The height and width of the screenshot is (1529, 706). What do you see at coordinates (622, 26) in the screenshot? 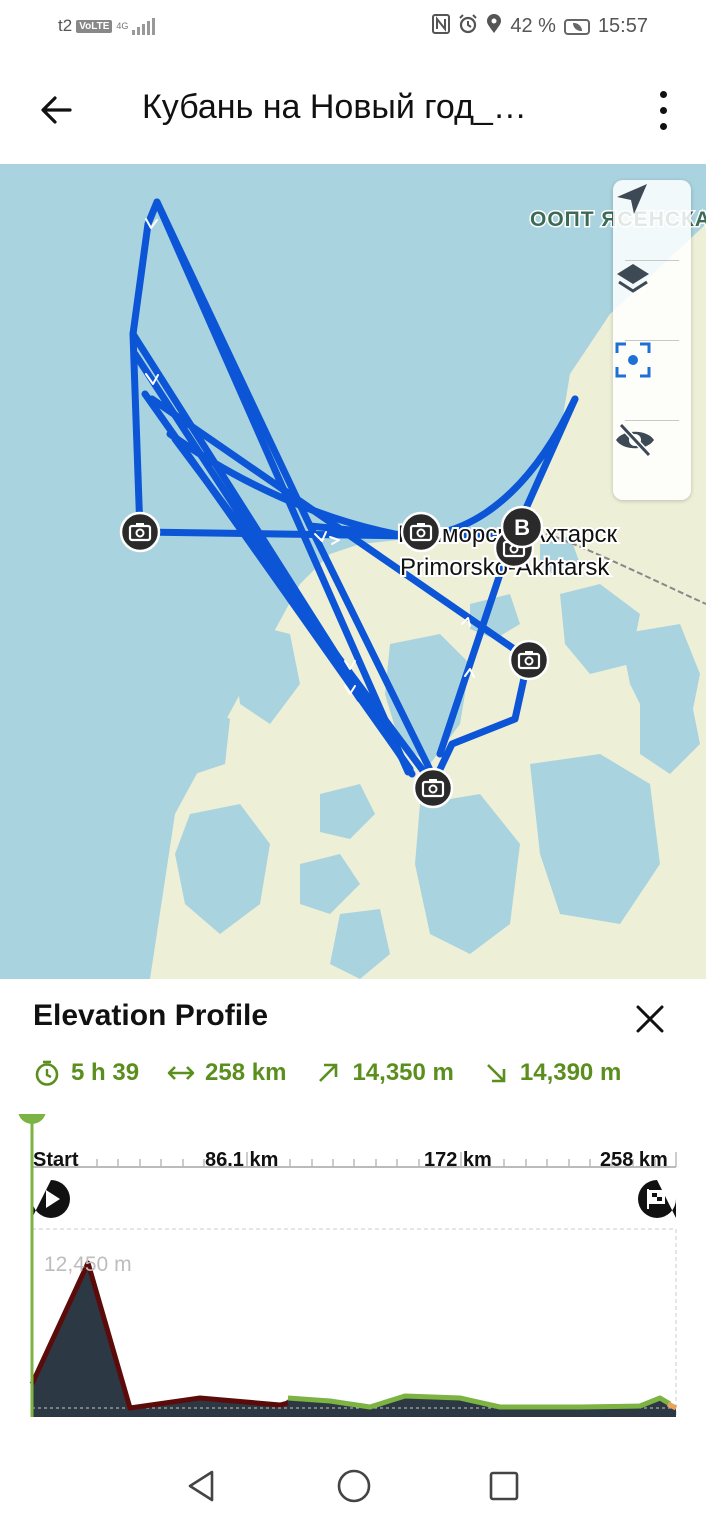
I see `clock: 15:57` at bounding box center [622, 26].